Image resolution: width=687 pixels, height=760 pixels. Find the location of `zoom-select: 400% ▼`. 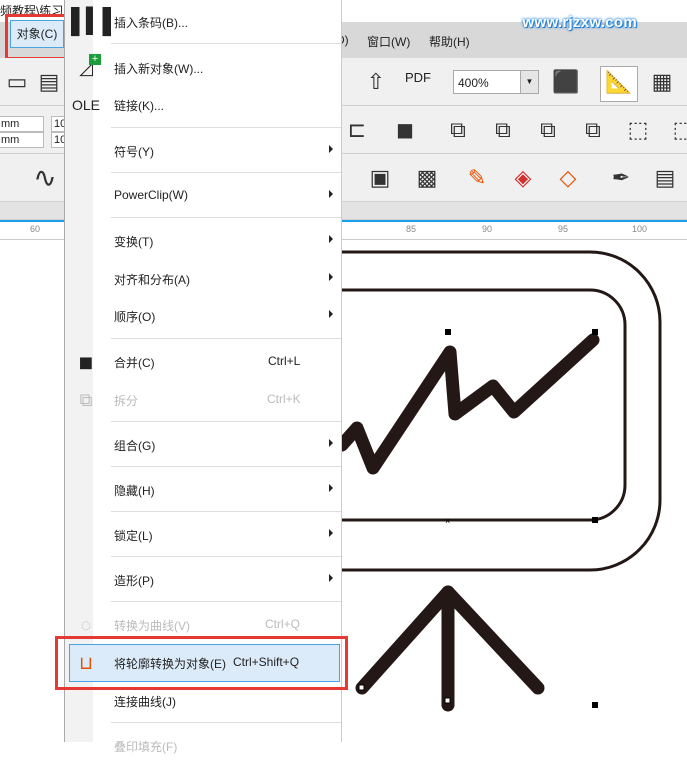

zoom-select: 400% ▼ is located at coordinates (496, 82).